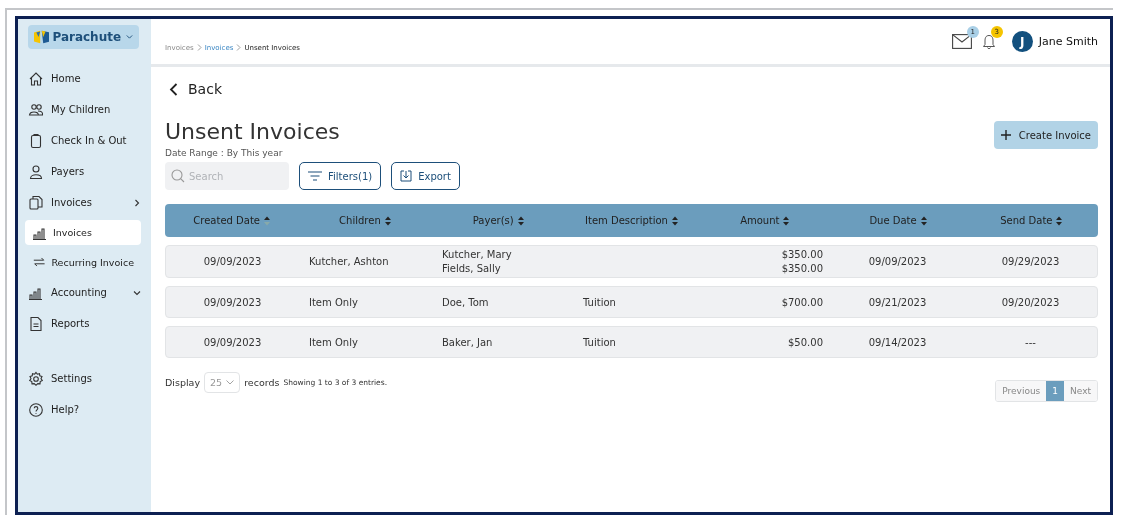 Image resolution: width=1121 pixels, height=520 pixels. I want to click on table-cell: ---, so click(1030, 342).